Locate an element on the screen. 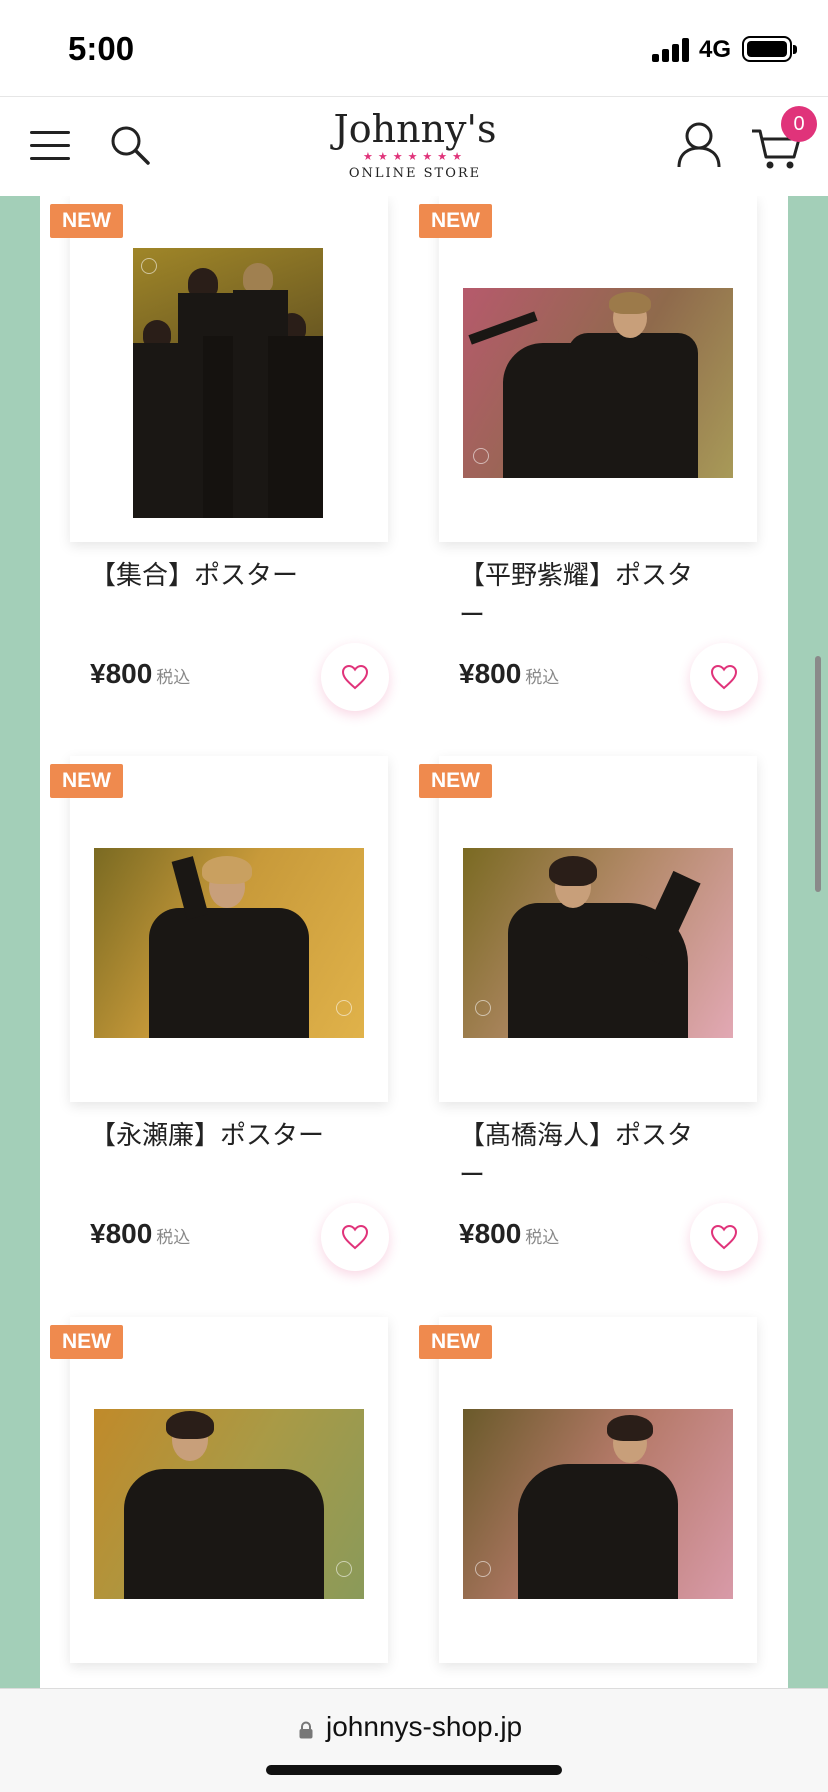  status-bar: 5:00 4G is located at coordinates (414, 48).